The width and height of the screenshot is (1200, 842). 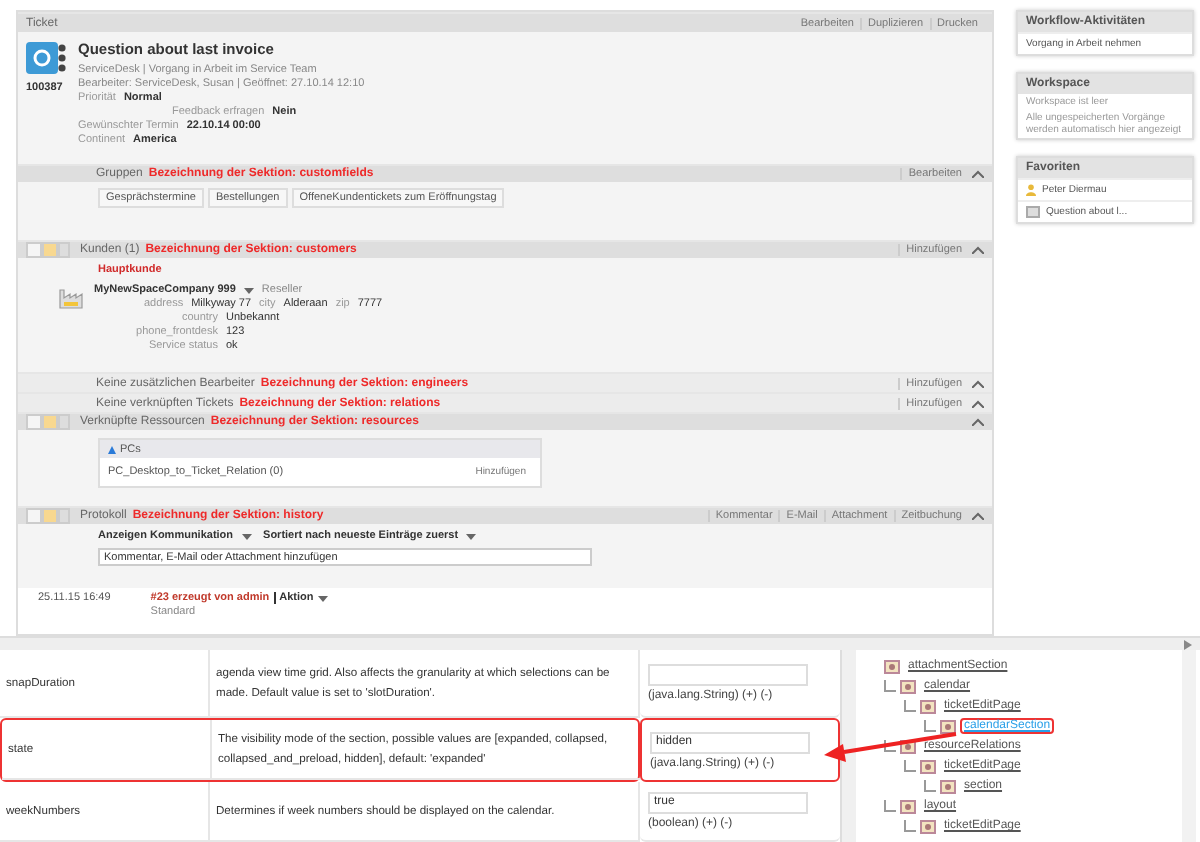 What do you see at coordinates (1188, 644) in the screenshot?
I see `scroll-right-icon` at bounding box center [1188, 644].